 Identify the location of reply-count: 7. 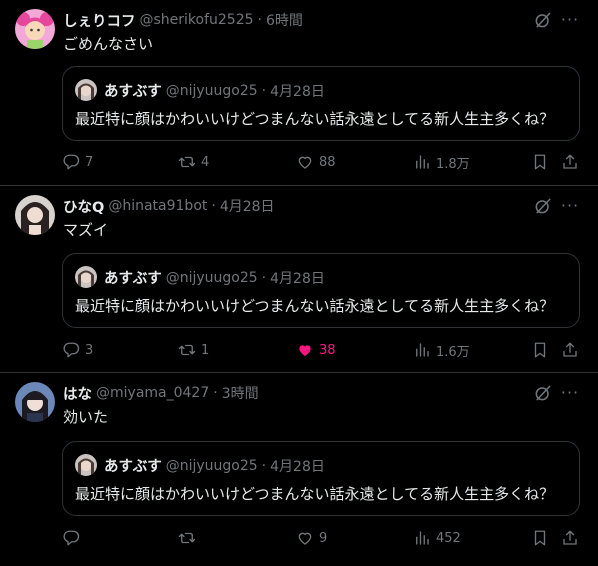
(89, 162).